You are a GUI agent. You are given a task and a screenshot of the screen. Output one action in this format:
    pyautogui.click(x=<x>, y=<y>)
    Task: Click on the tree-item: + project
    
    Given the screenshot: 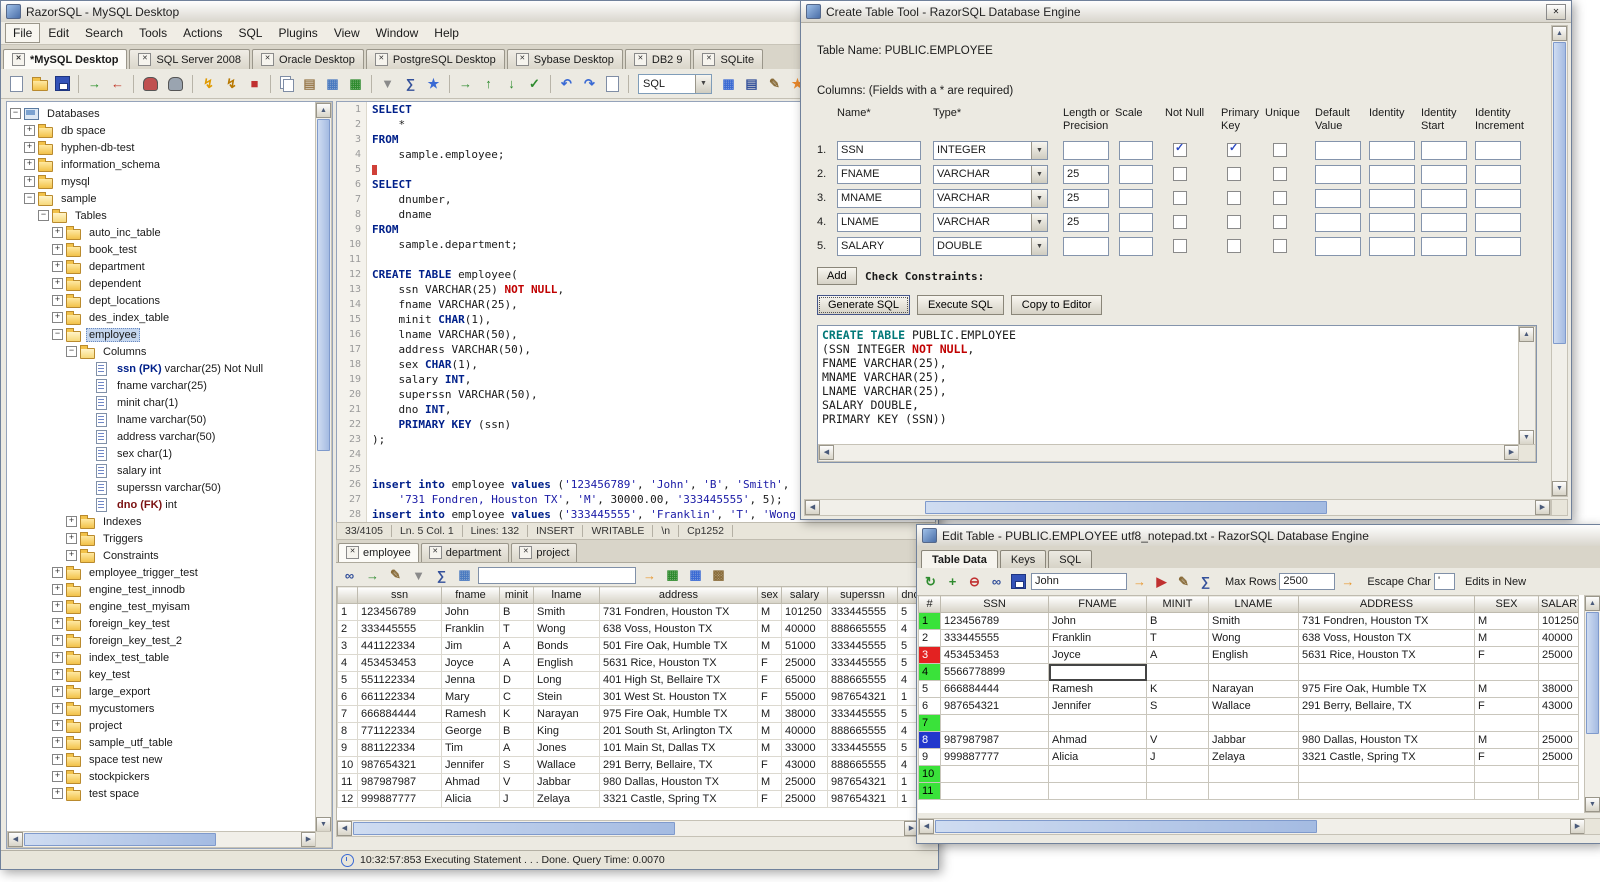 What is the action you would take?
    pyautogui.click(x=162, y=725)
    